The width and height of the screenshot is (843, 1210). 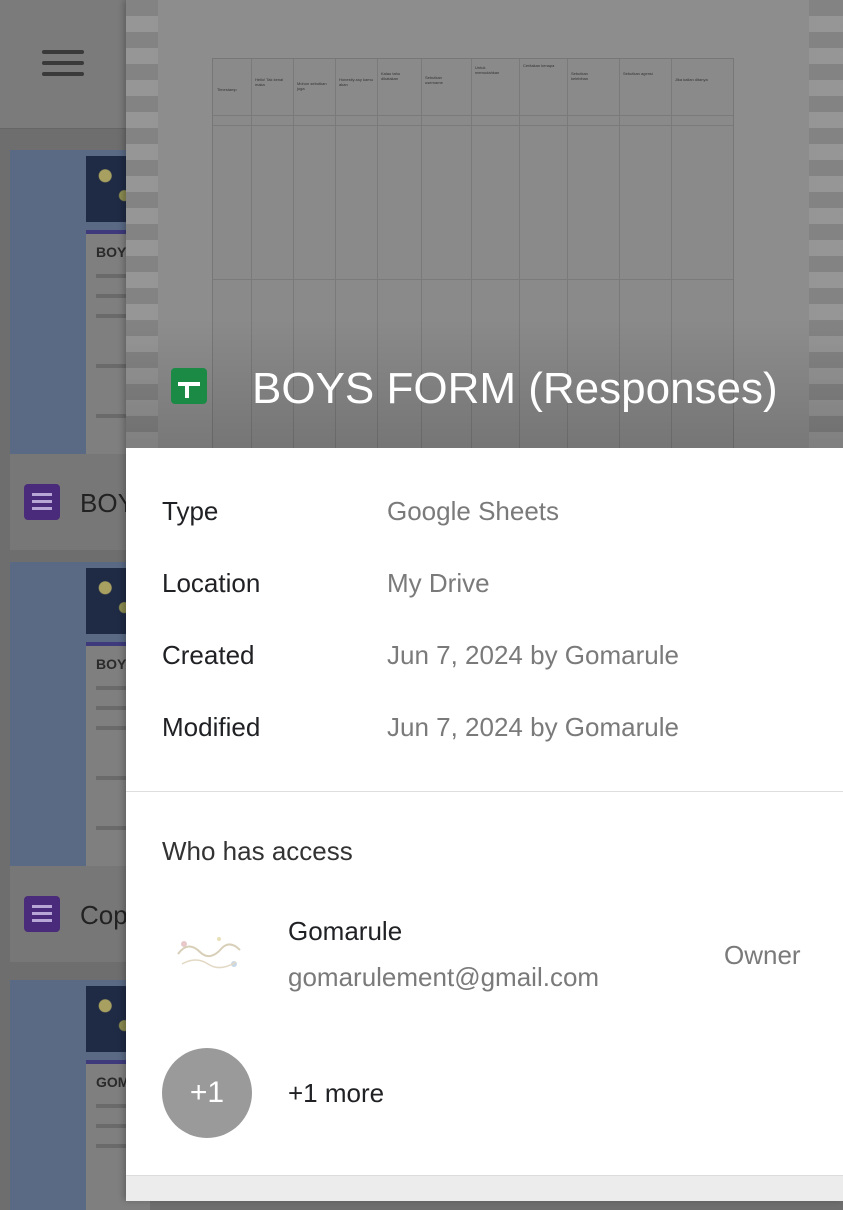 What do you see at coordinates (208, 655) in the screenshot?
I see `property-label: Created` at bounding box center [208, 655].